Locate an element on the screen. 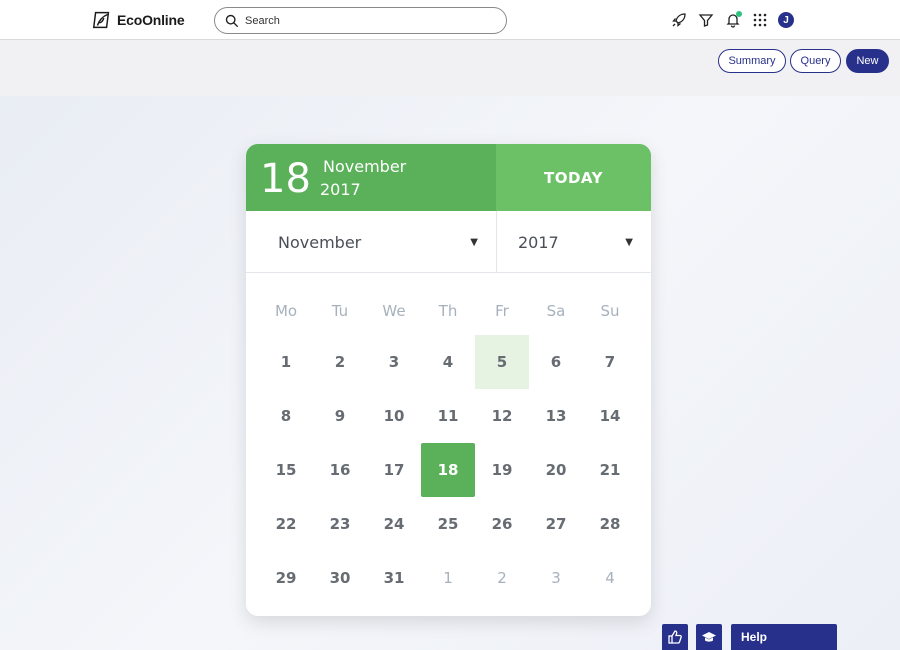 Image resolution: width=900 pixels, height=650 pixels. search-box is located at coordinates (360, 20).